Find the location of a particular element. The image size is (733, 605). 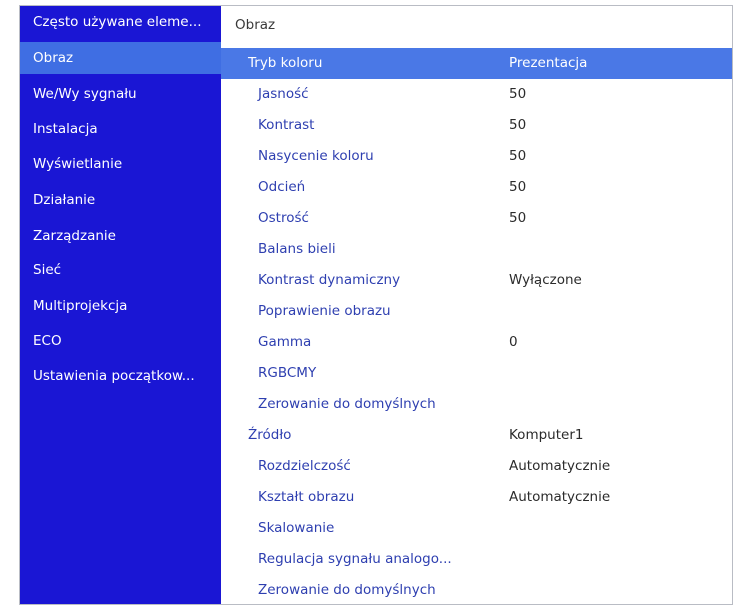

setting-row-tint: Odcień 50 is located at coordinates (476, 187).